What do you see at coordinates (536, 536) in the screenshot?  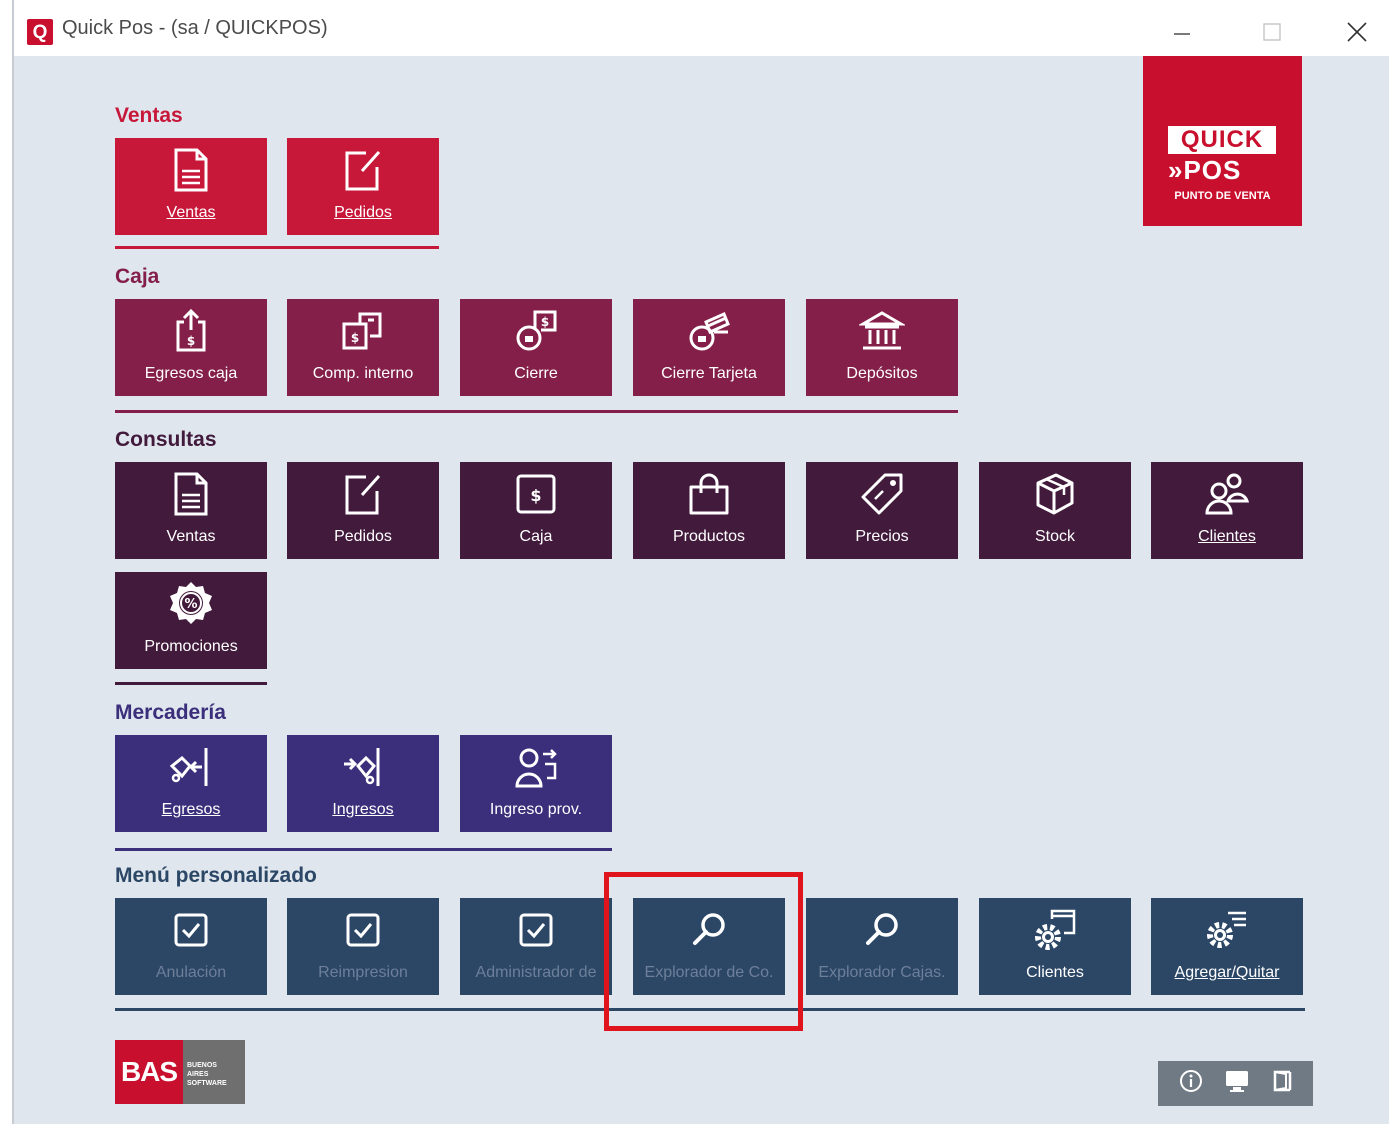 I see `tile-label: Caja` at bounding box center [536, 536].